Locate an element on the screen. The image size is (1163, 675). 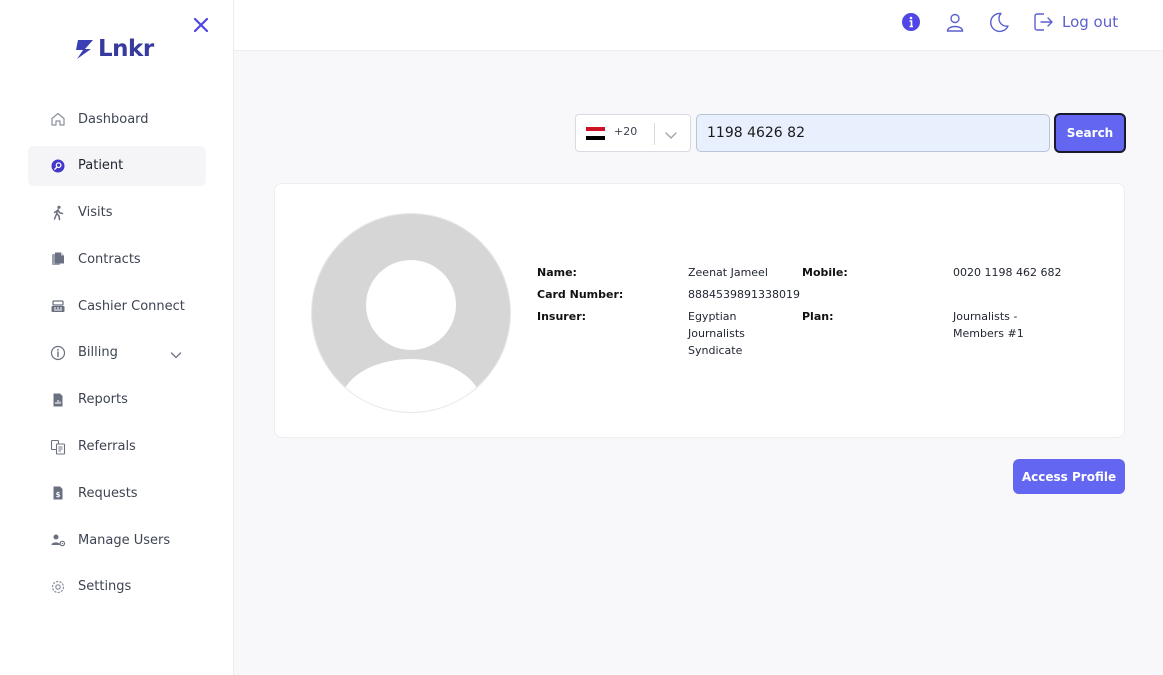
billing-icon is located at coordinates (58, 353).